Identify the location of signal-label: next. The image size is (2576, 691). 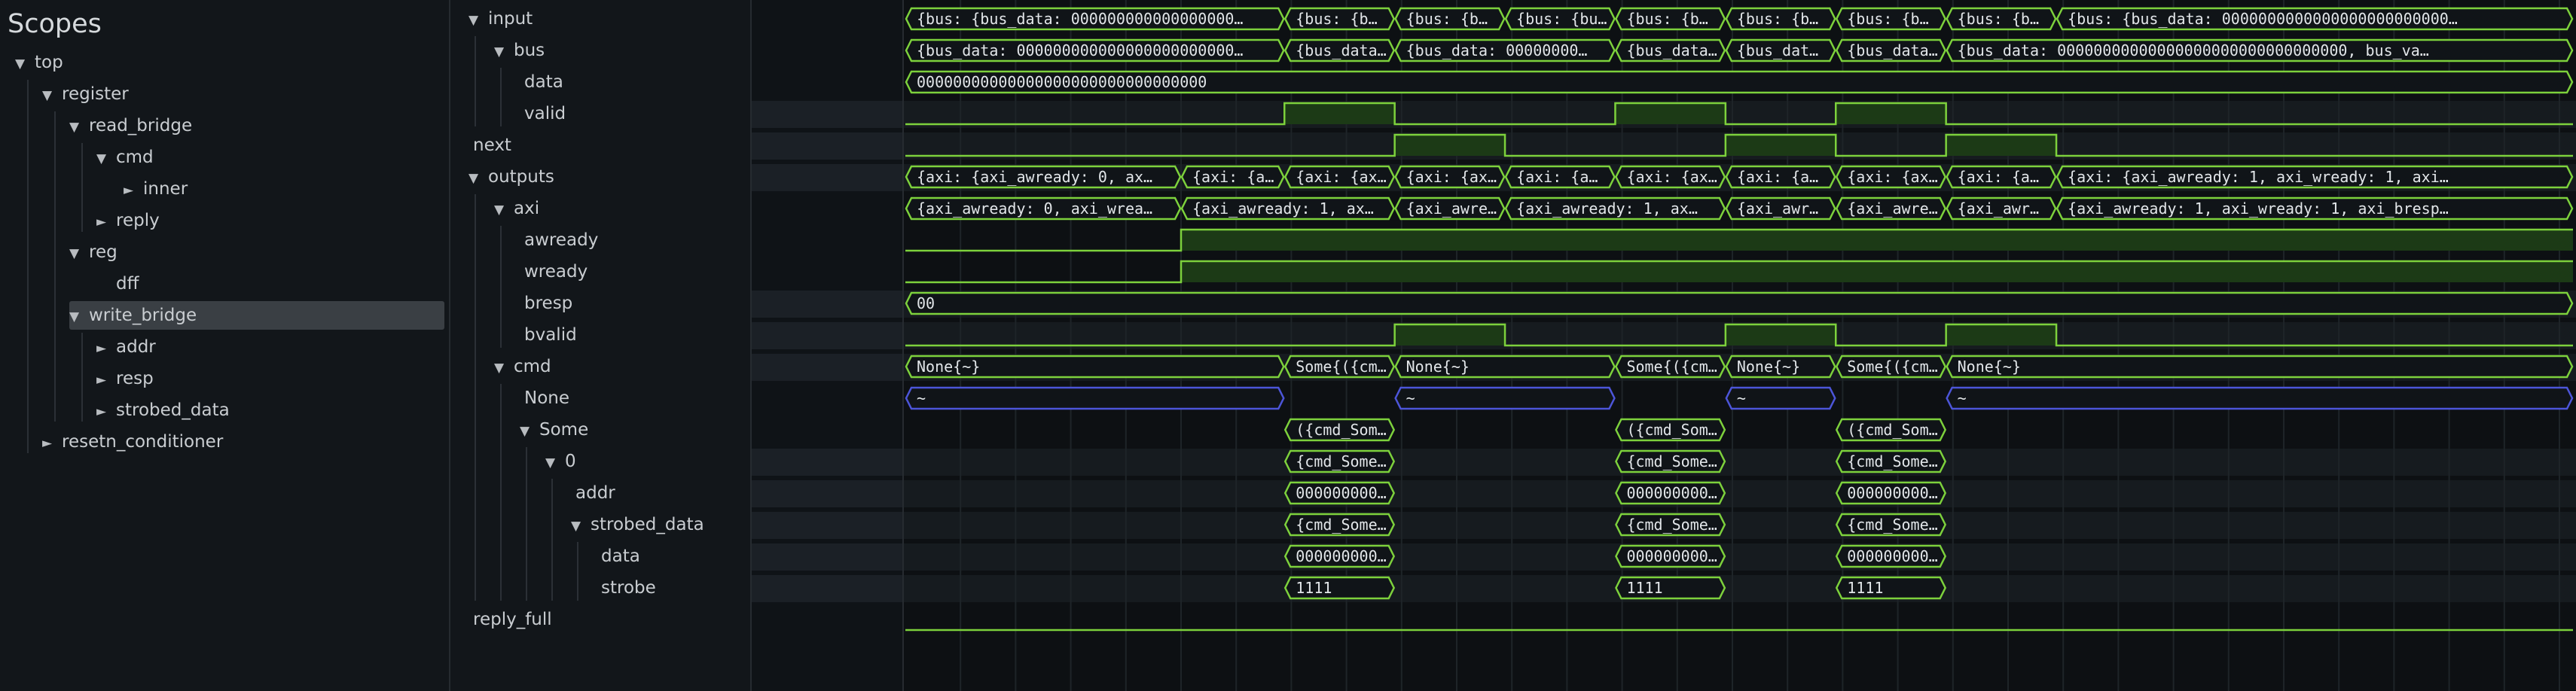
(492, 145).